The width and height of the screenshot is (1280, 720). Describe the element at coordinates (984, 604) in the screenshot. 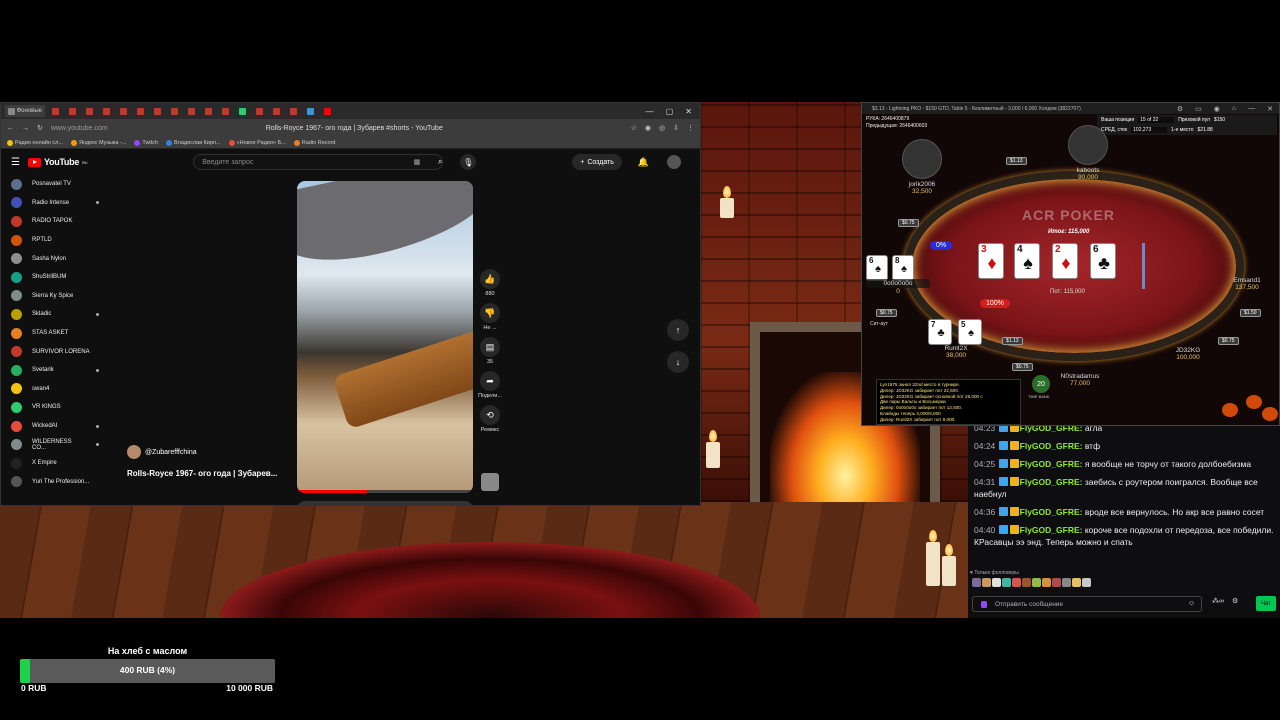

I see `channel-points-icon` at that location.